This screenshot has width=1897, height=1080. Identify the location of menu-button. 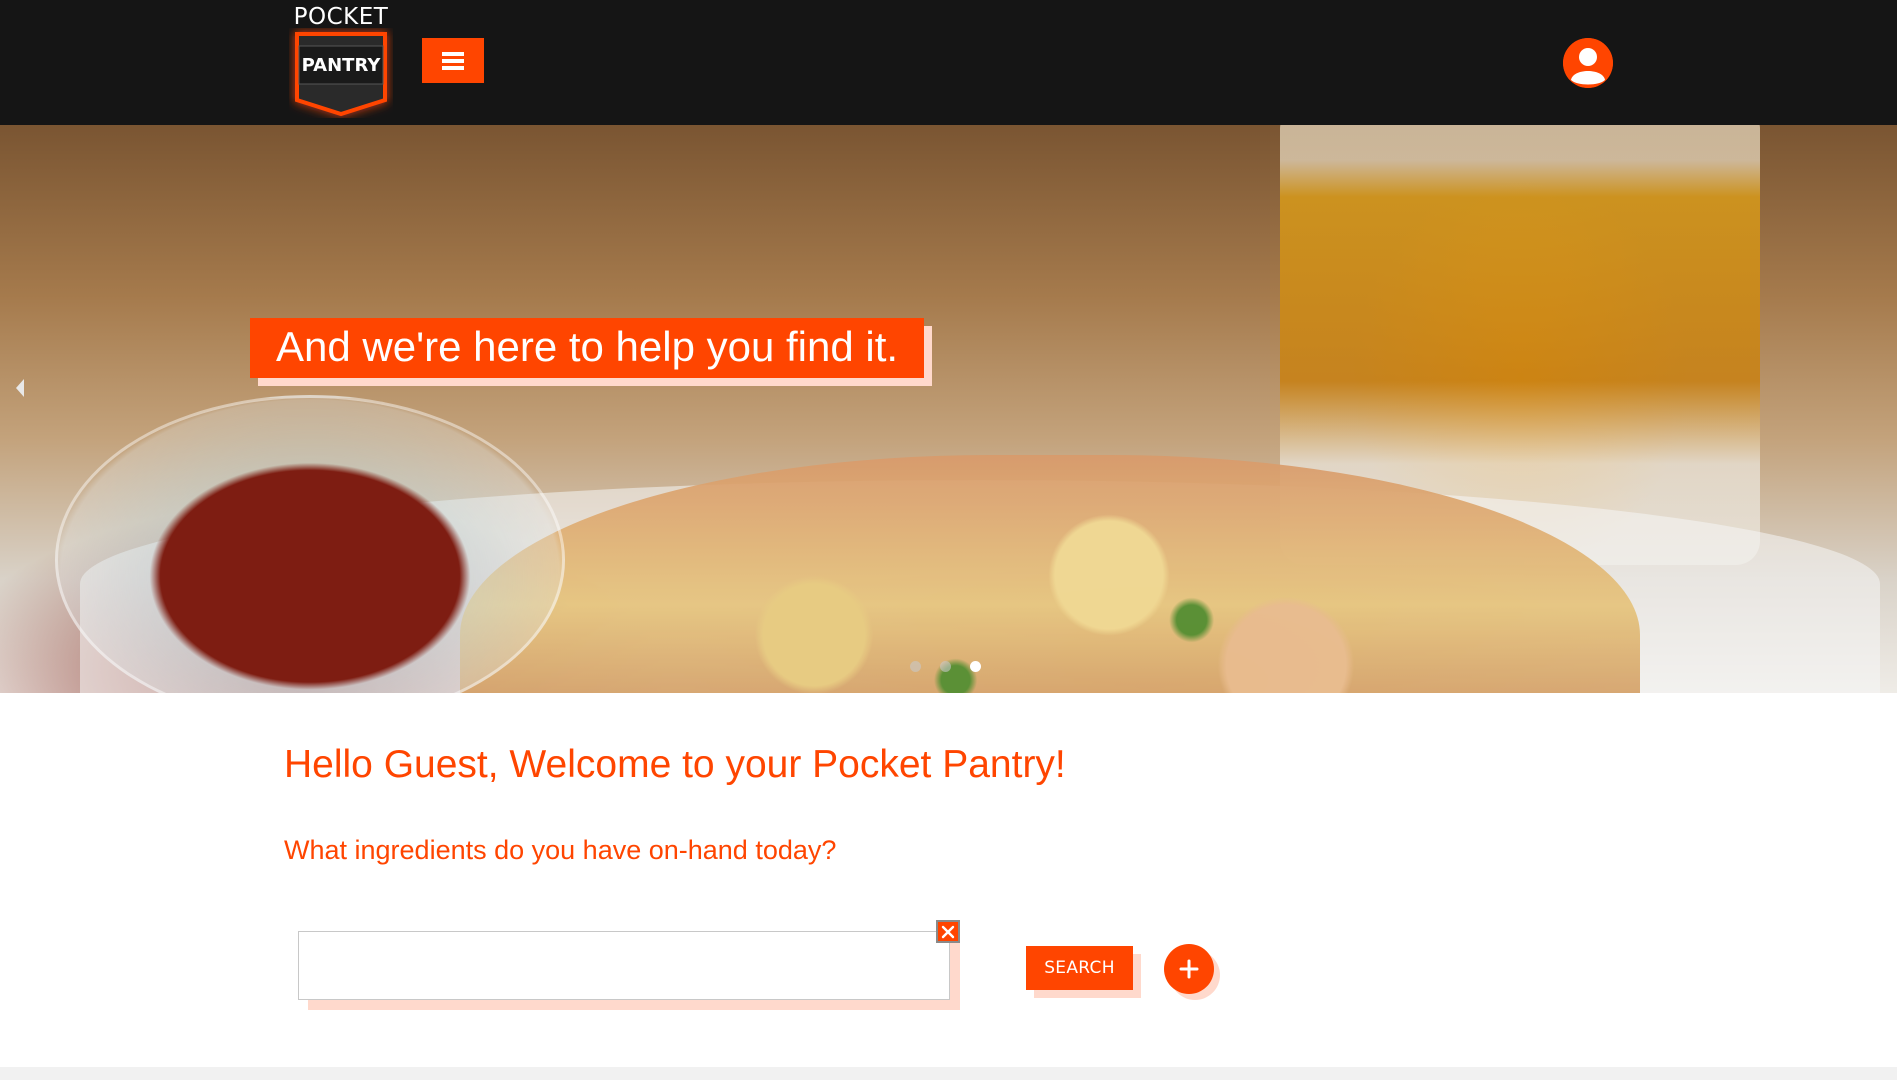
(453, 60).